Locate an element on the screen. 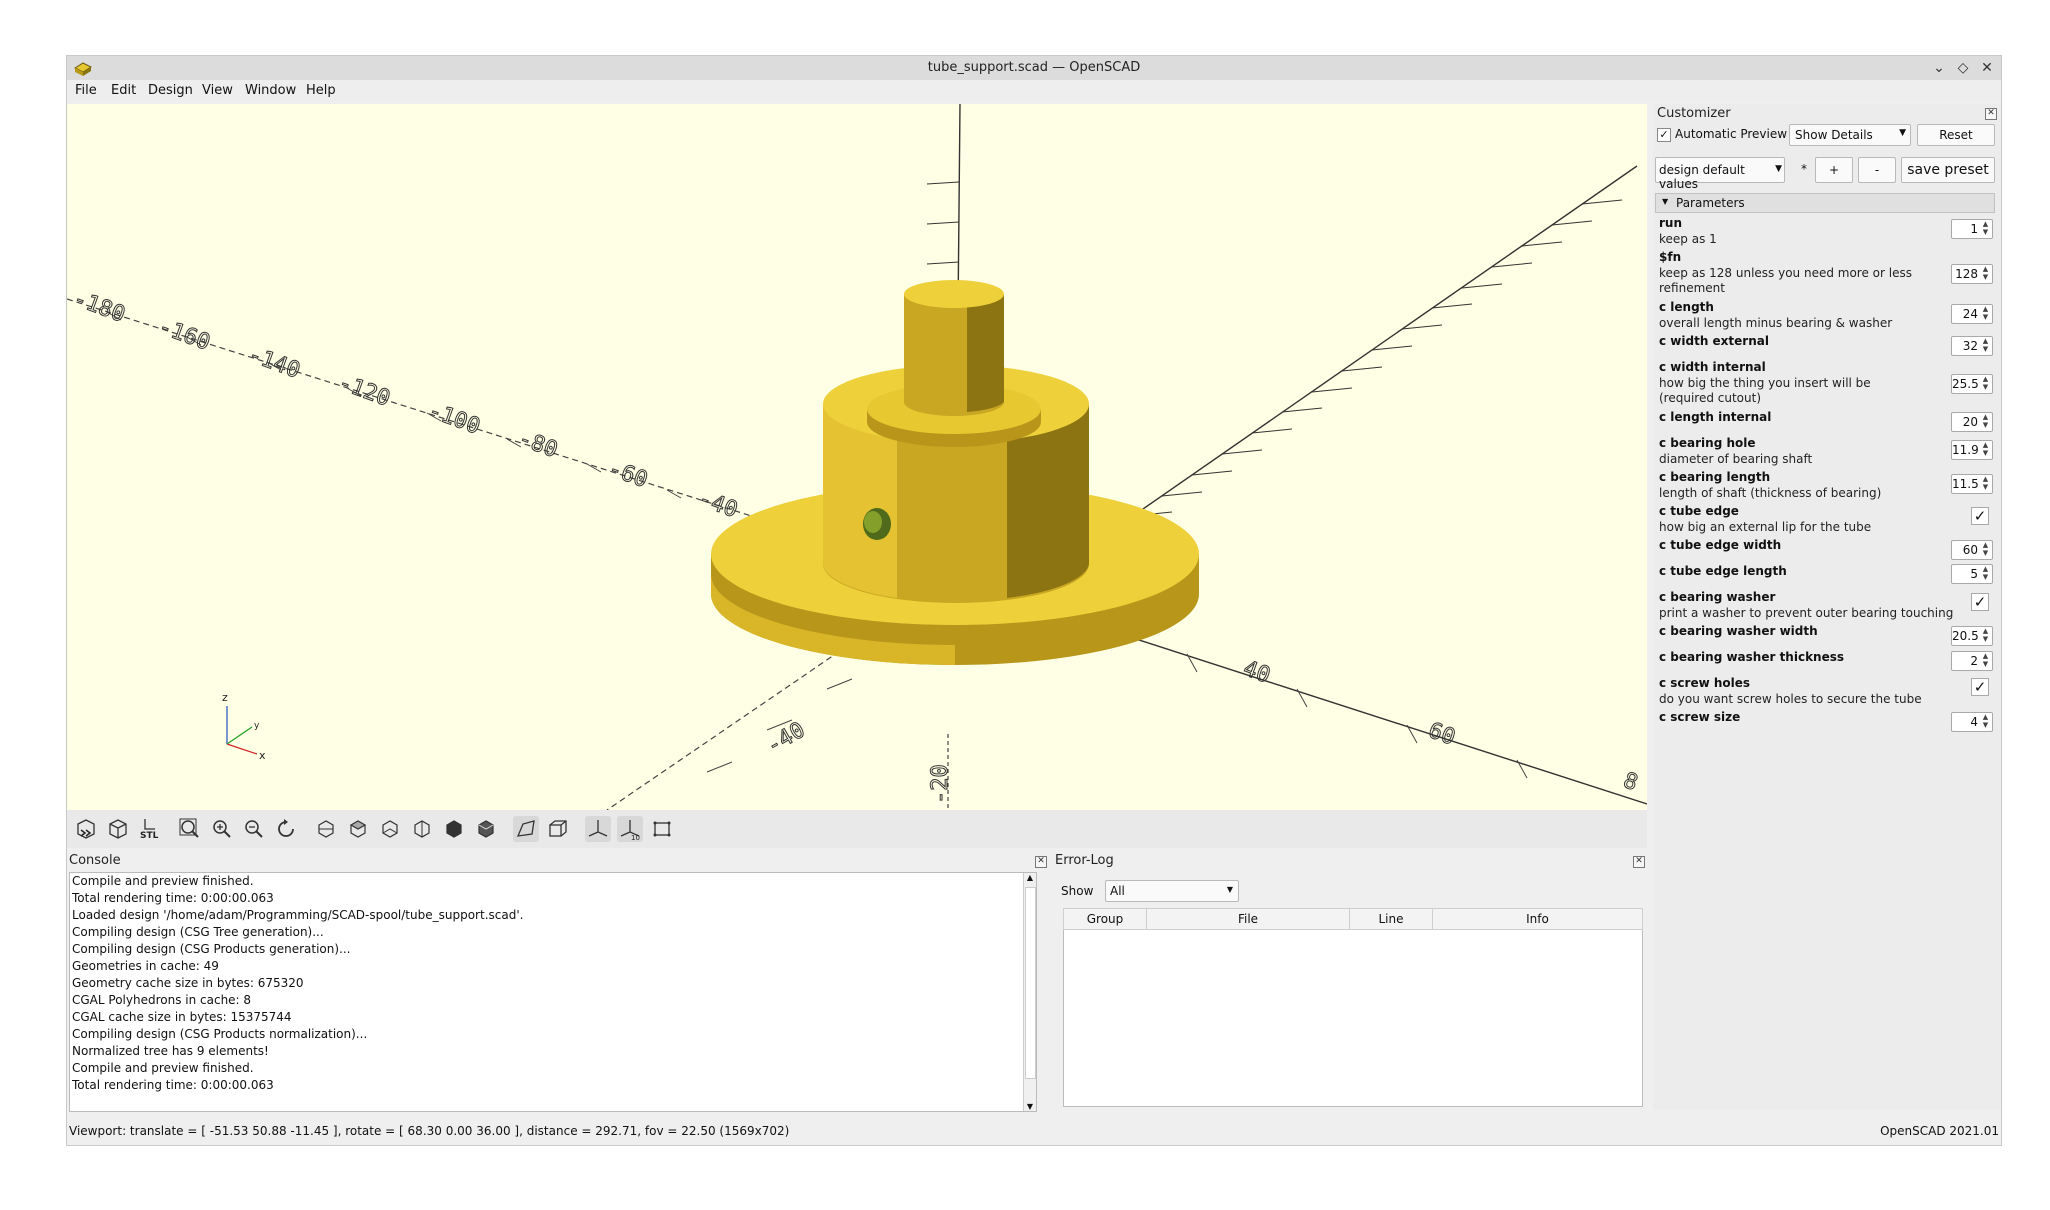 This screenshot has height=1210, width=2050. axis-orientation-gizmo: z x y is located at coordinates (244, 726).